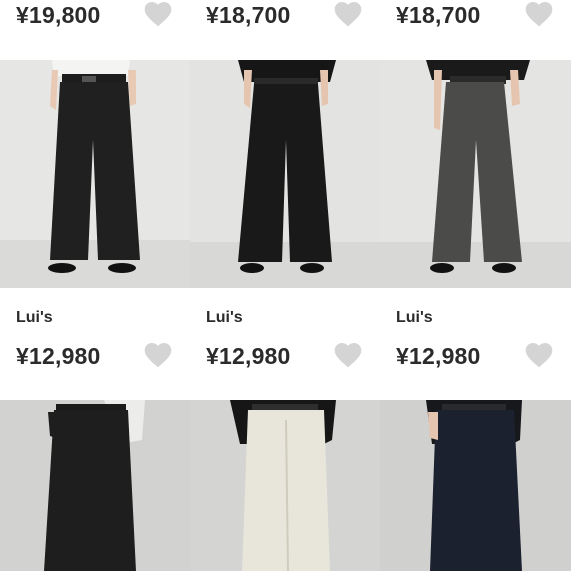  I want to click on product-card-mid-2: ¥12,980, so click(285, 357).